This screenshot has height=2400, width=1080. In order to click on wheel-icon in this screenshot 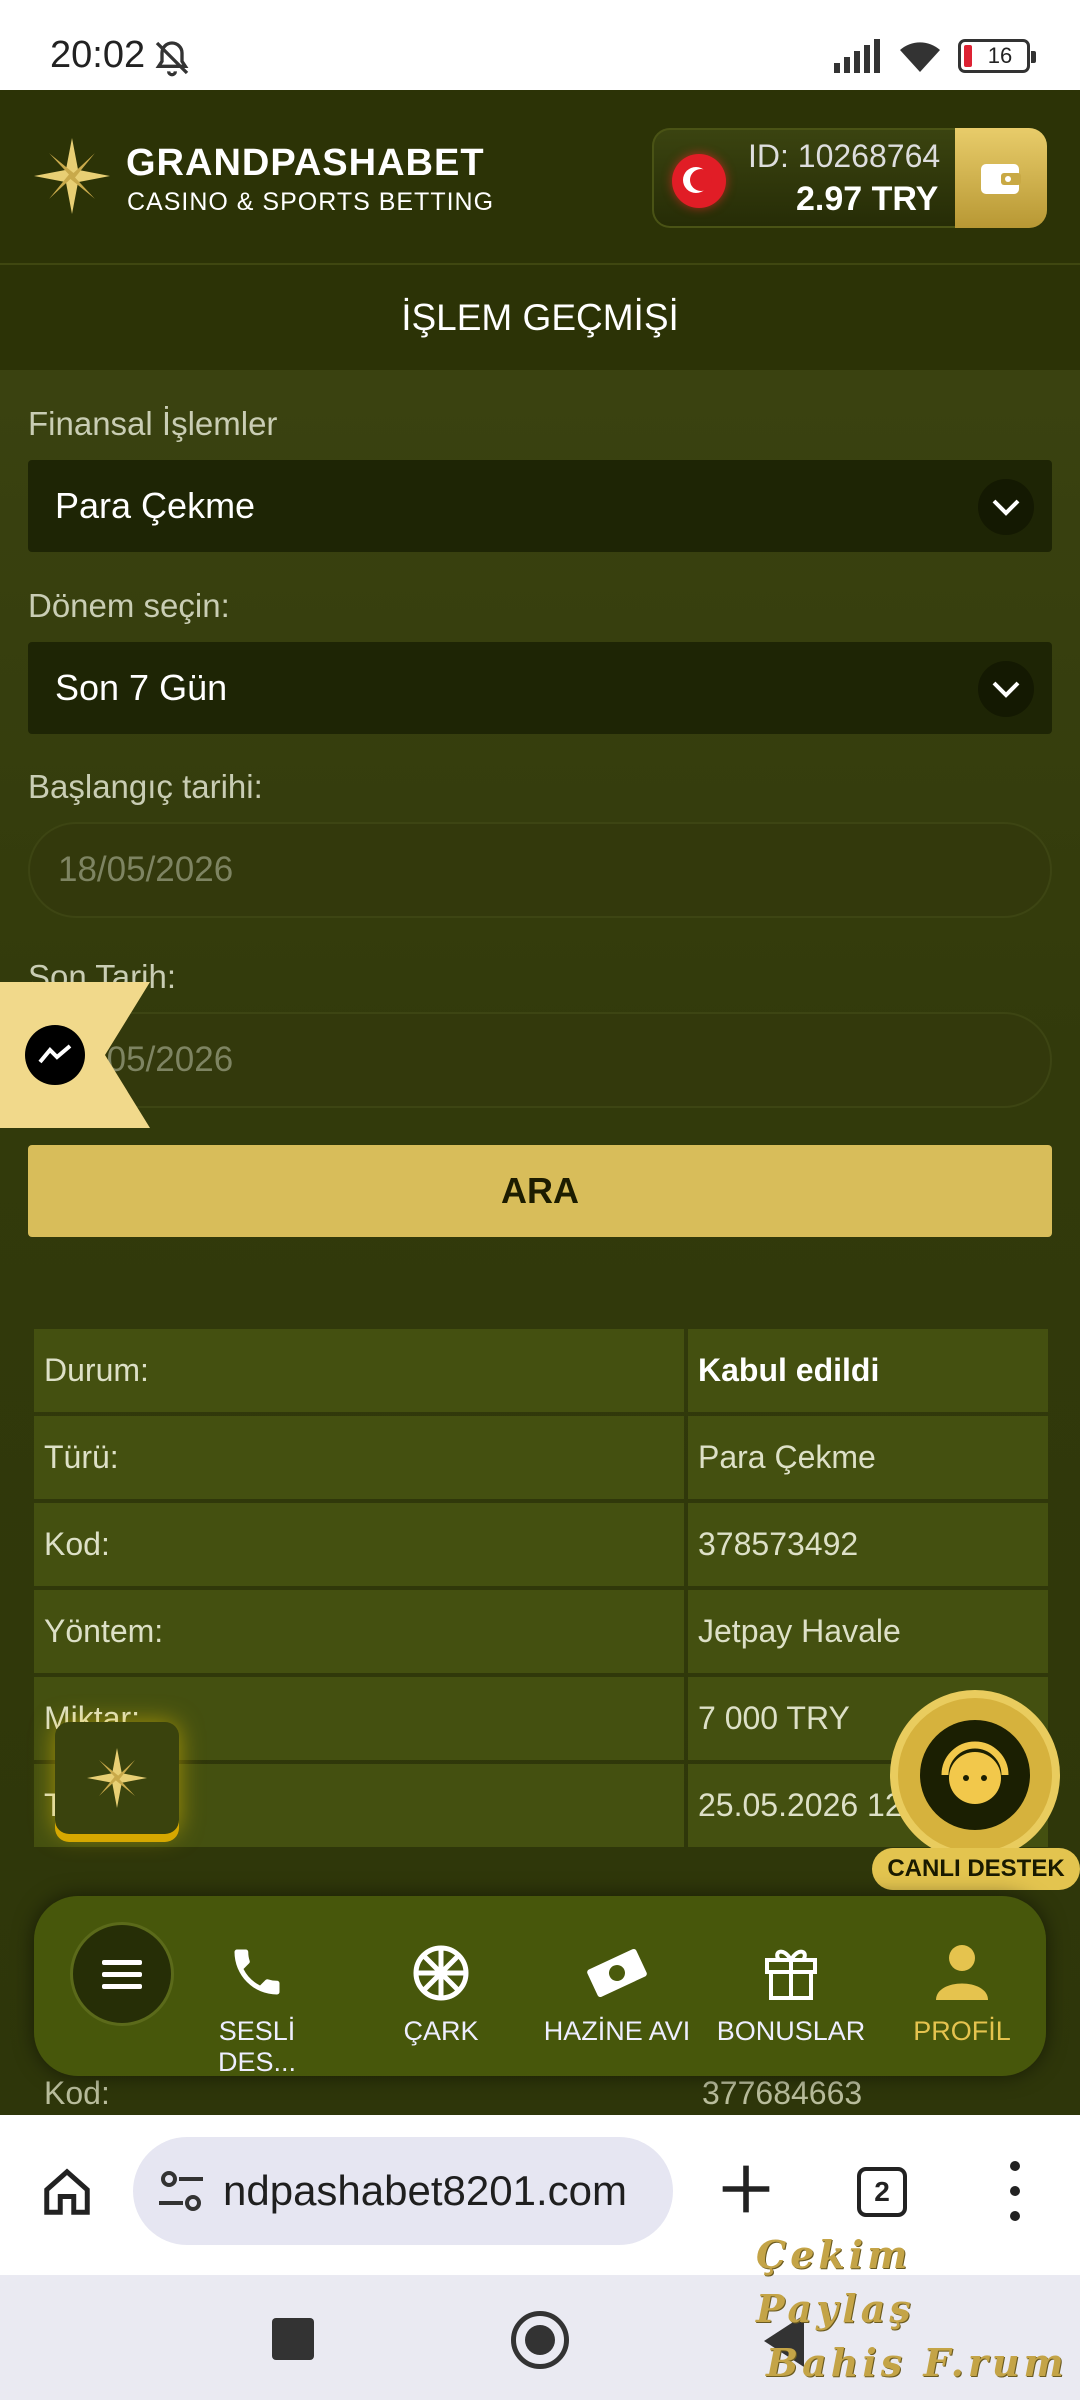, I will do `click(441, 1973)`.